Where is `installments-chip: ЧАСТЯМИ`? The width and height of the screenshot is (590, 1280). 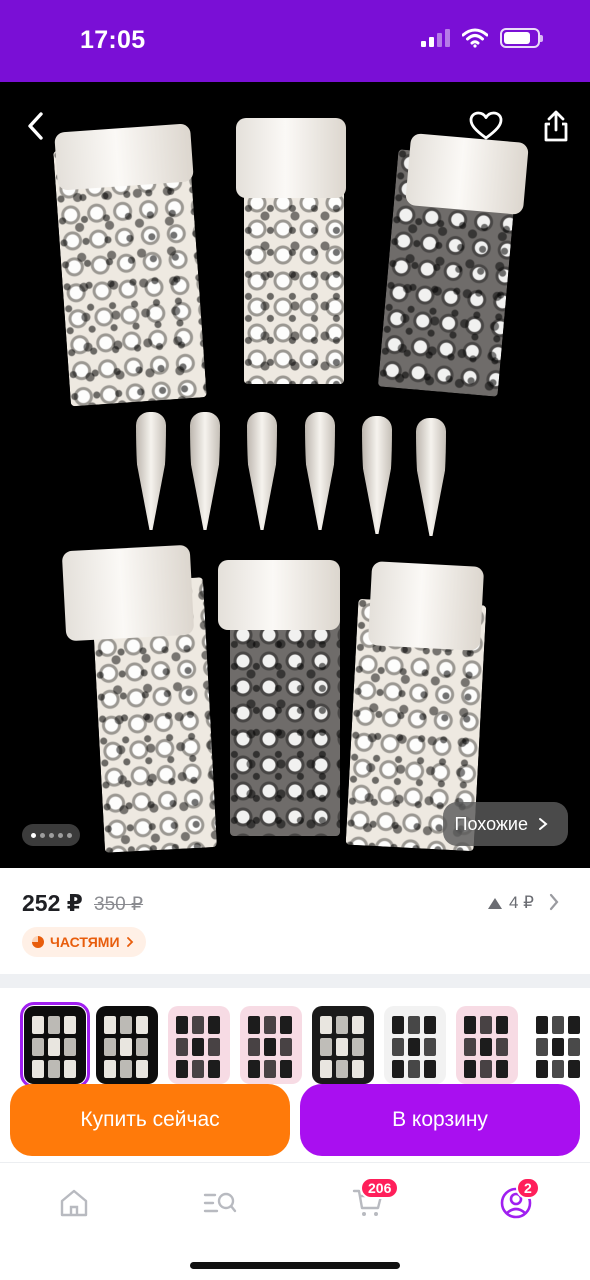
installments-chip: ЧАСТЯМИ is located at coordinates (84, 942).